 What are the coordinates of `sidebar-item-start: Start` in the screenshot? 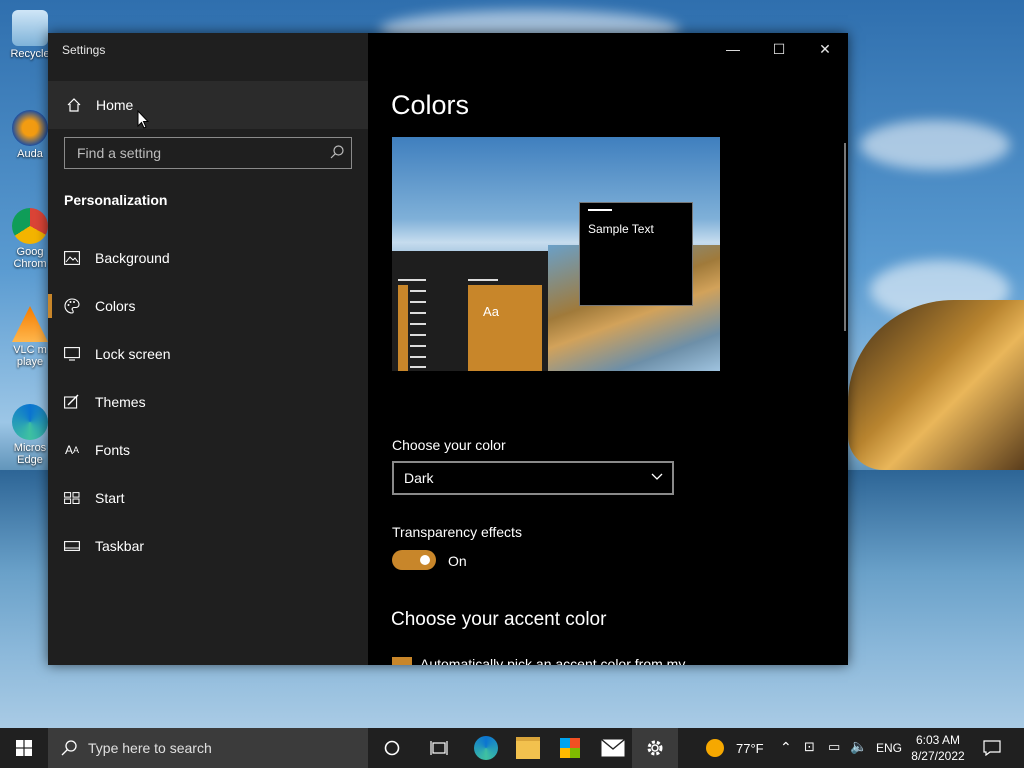 It's located at (208, 498).